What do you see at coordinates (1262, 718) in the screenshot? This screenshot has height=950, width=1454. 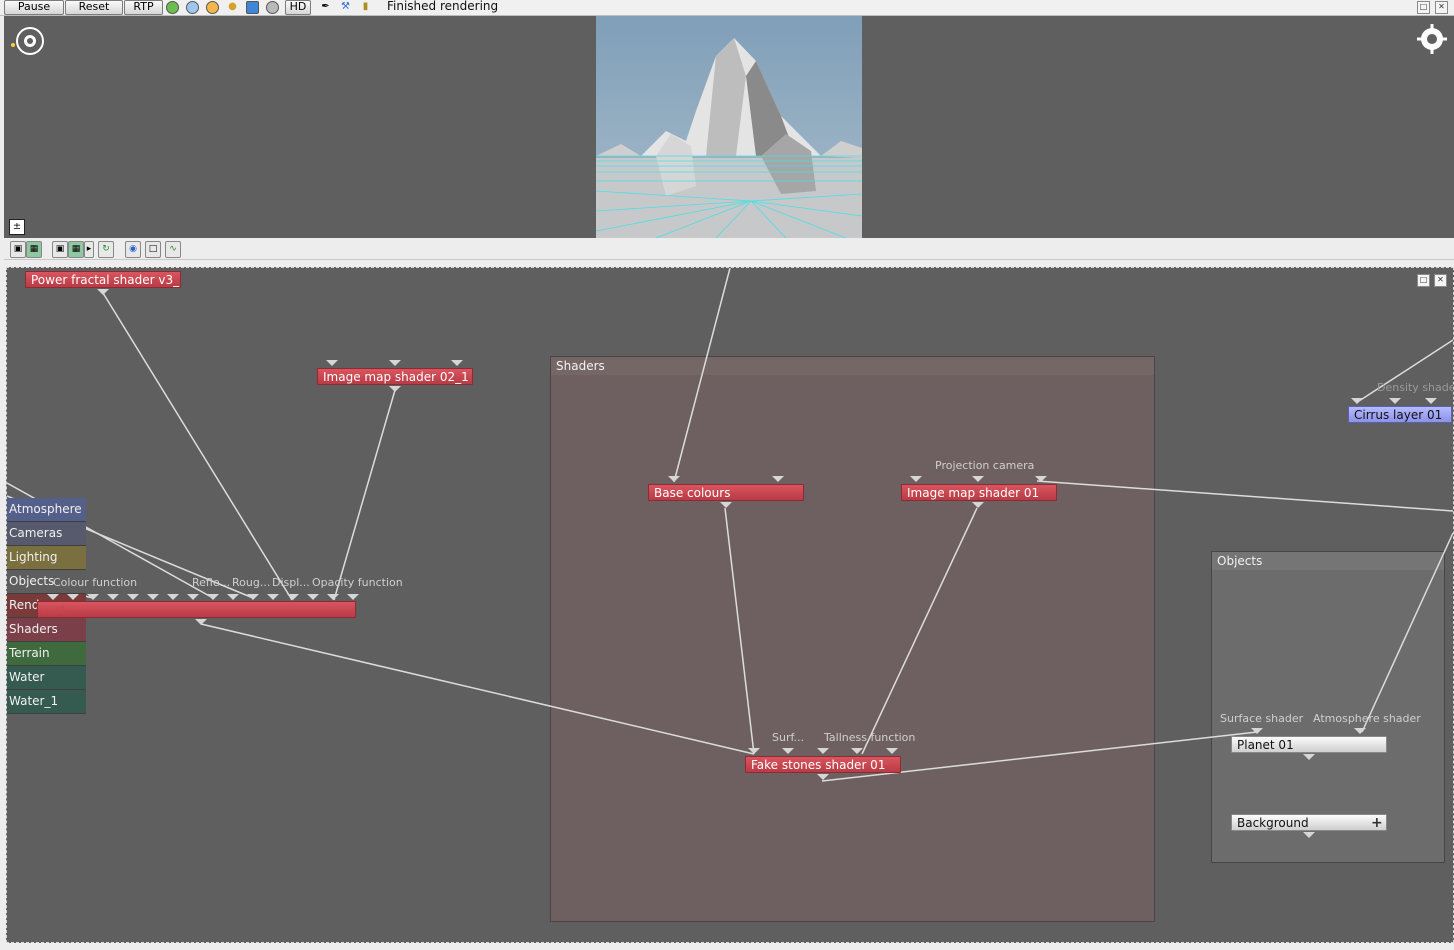 I see `port-label-surface-shader: Surface shader` at bounding box center [1262, 718].